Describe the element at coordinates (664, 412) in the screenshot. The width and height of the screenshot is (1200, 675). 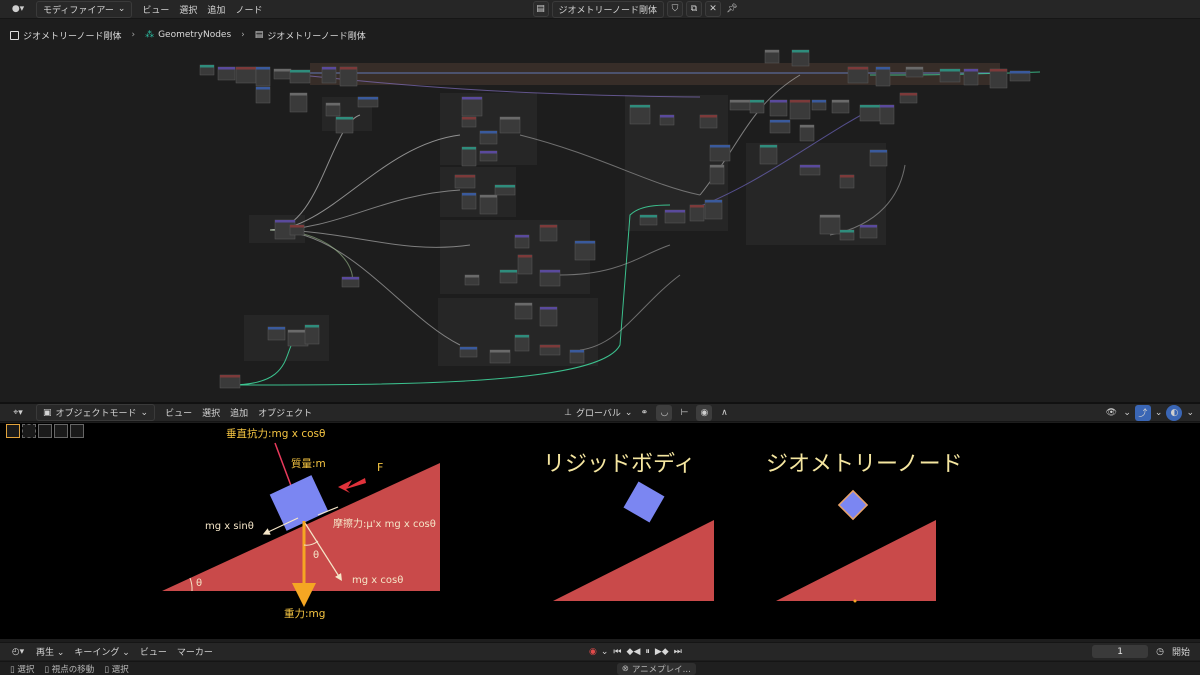
I see `snap-icon: ◡` at that location.